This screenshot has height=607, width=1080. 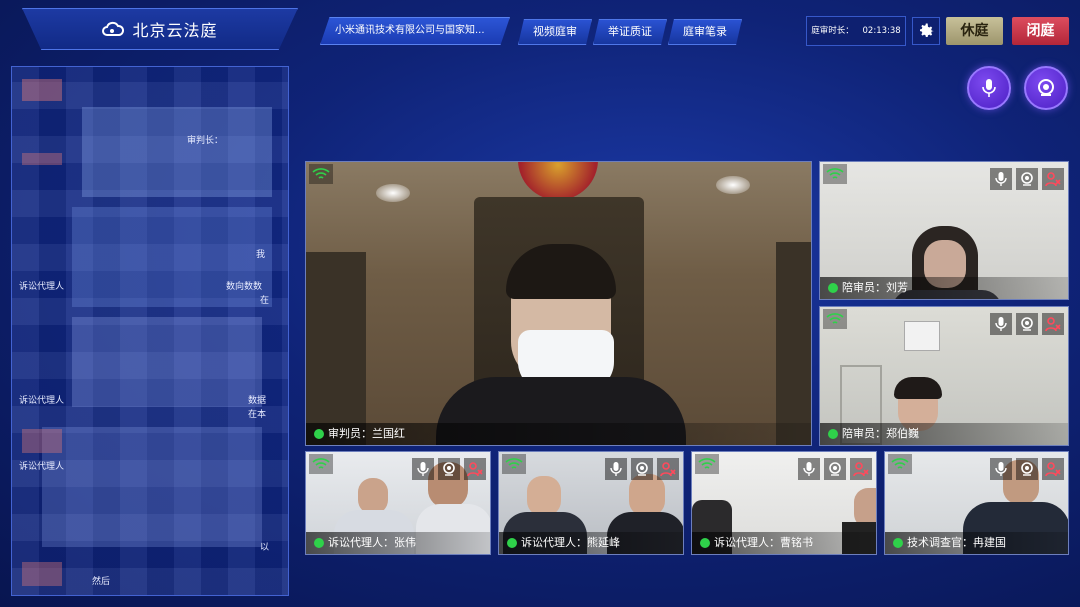 What do you see at coordinates (832, 31) in the screenshot?
I see `duration-label: 庭审时长：` at bounding box center [832, 31].